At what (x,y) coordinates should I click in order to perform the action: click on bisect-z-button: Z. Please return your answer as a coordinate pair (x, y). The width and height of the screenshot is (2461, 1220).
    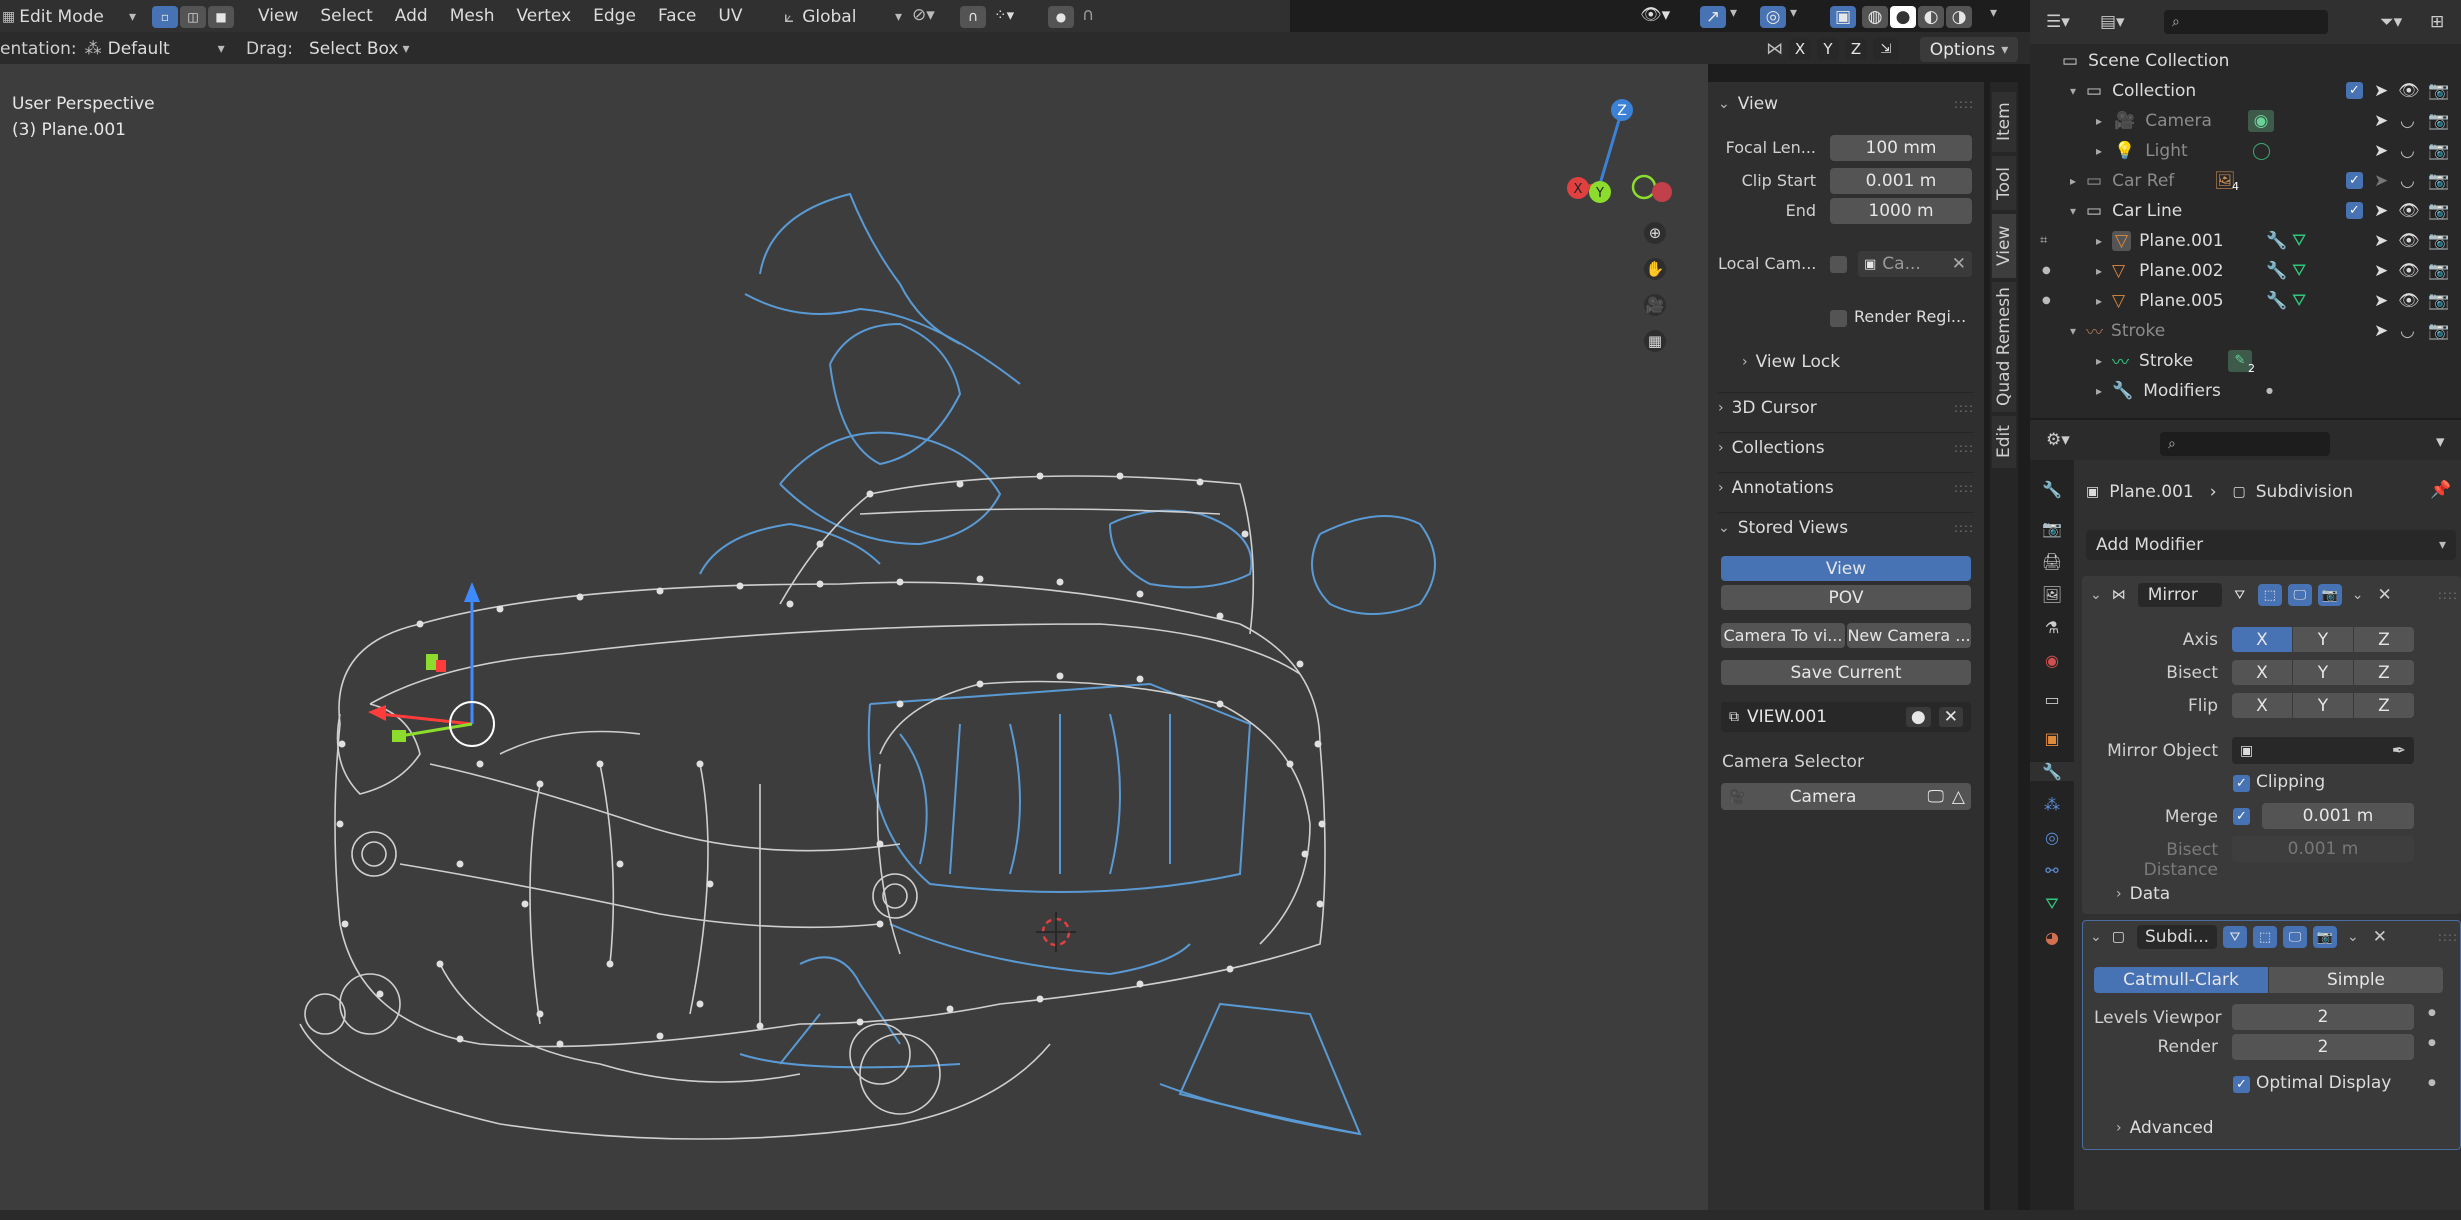
    Looking at the image, I should click on (2384, 672).